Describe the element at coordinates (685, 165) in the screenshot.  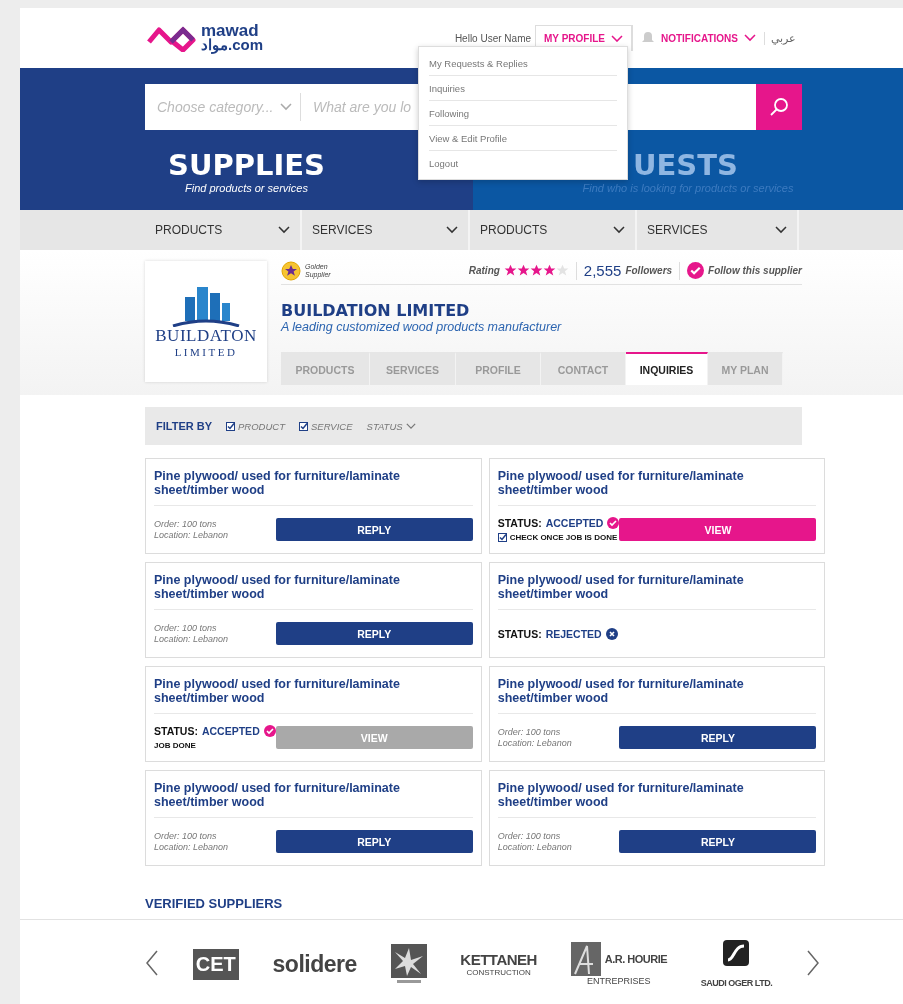
I see `hero-title: UESTS` at that location.